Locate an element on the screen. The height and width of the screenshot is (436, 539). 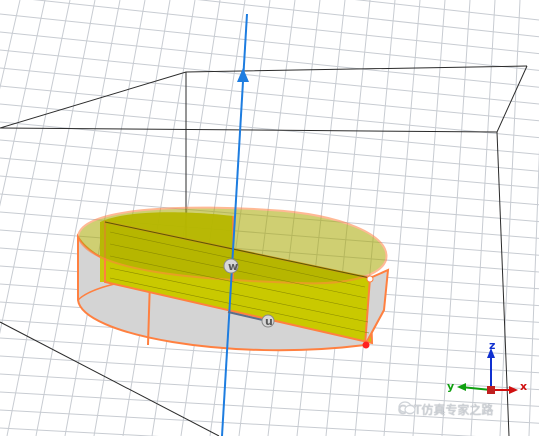
wechat-icon is located at coordinates (407, 408).